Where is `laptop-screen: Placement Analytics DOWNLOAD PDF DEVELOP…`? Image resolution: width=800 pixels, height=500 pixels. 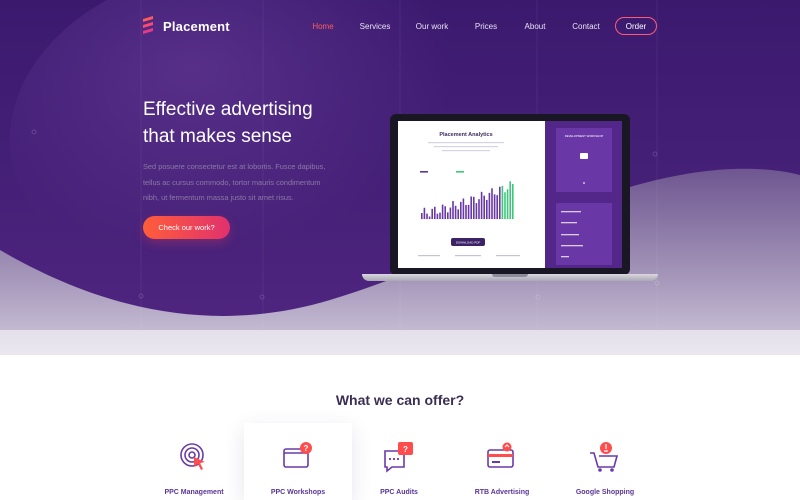
laptop-screen: Placement Analytics DOWNLOAD PDF DEVELOP… is located at coordinates (510, 194).